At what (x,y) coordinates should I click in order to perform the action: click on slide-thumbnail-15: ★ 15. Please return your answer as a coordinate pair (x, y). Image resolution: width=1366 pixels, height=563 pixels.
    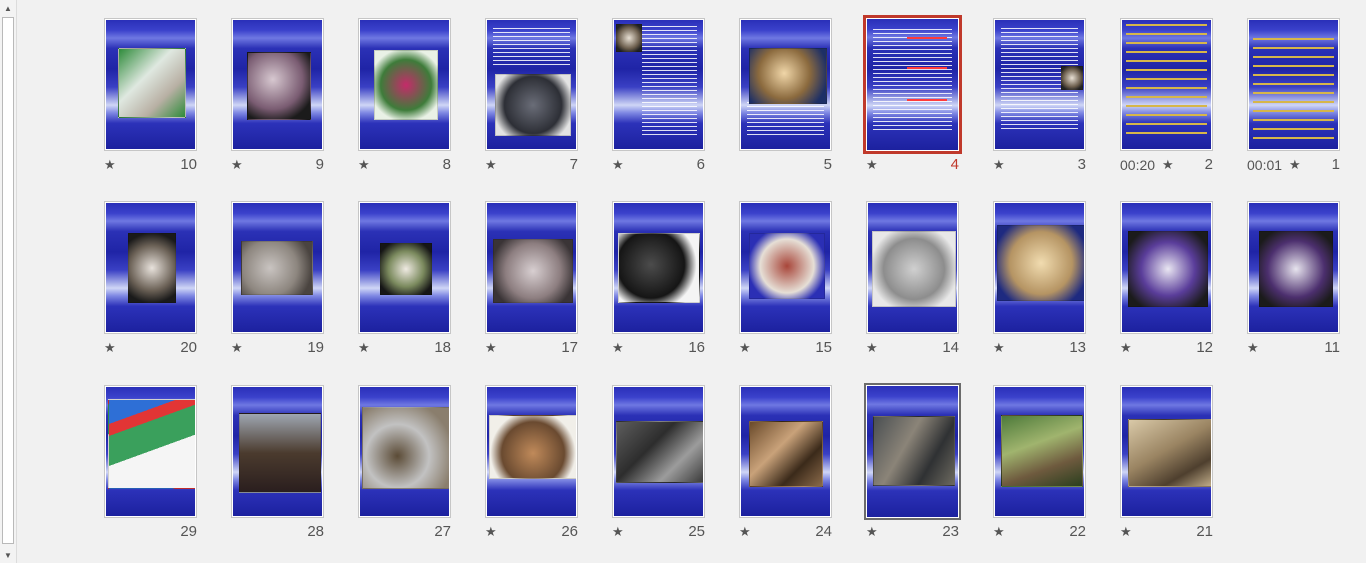
    Looking at the image, I should click on (798, 281).